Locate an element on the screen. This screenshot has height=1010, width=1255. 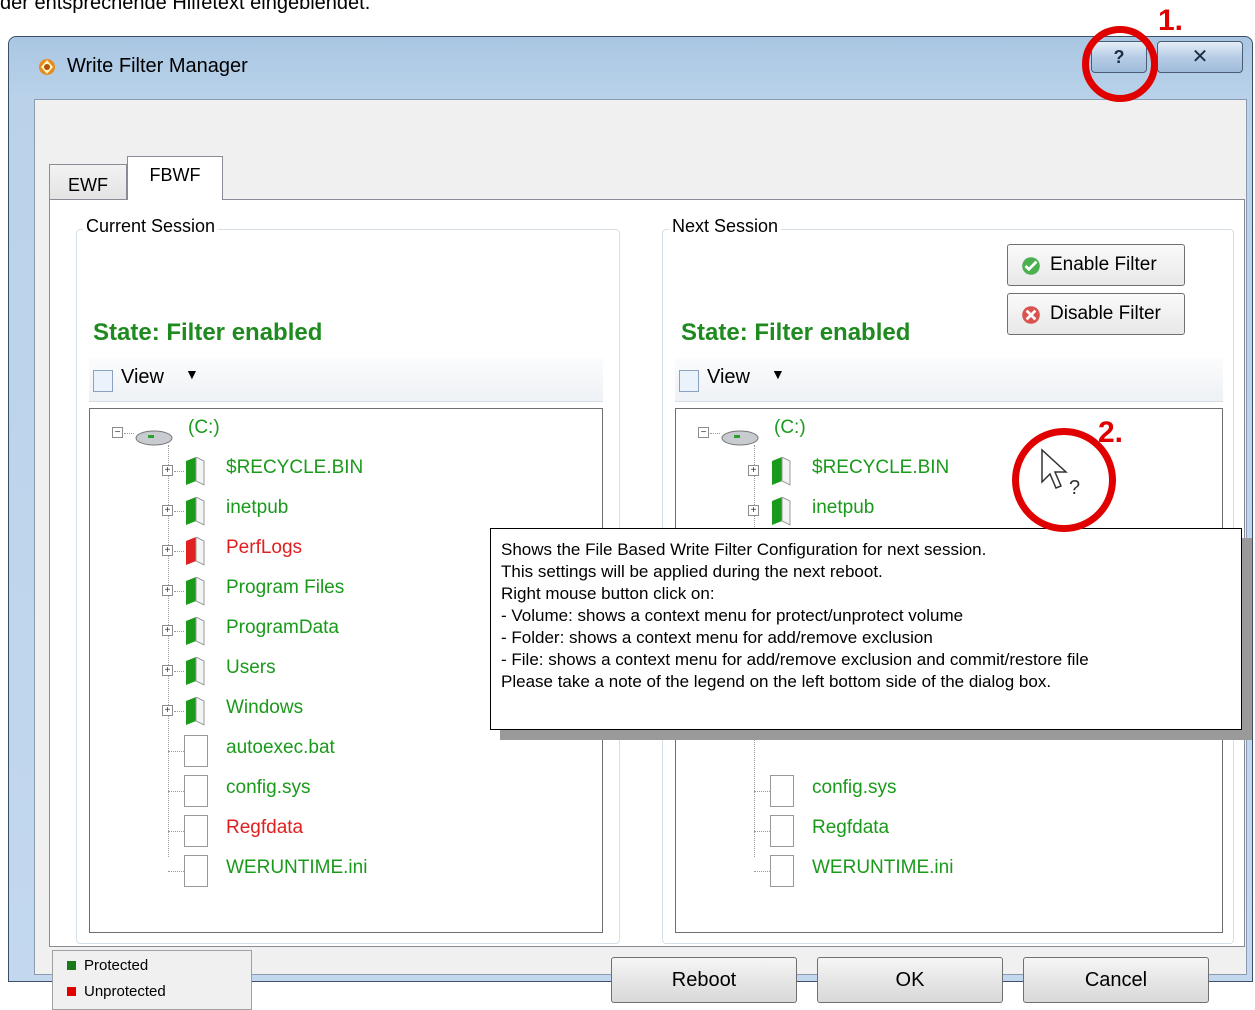
help-cursor-icon: ? is located at coordinates (1060, 473).